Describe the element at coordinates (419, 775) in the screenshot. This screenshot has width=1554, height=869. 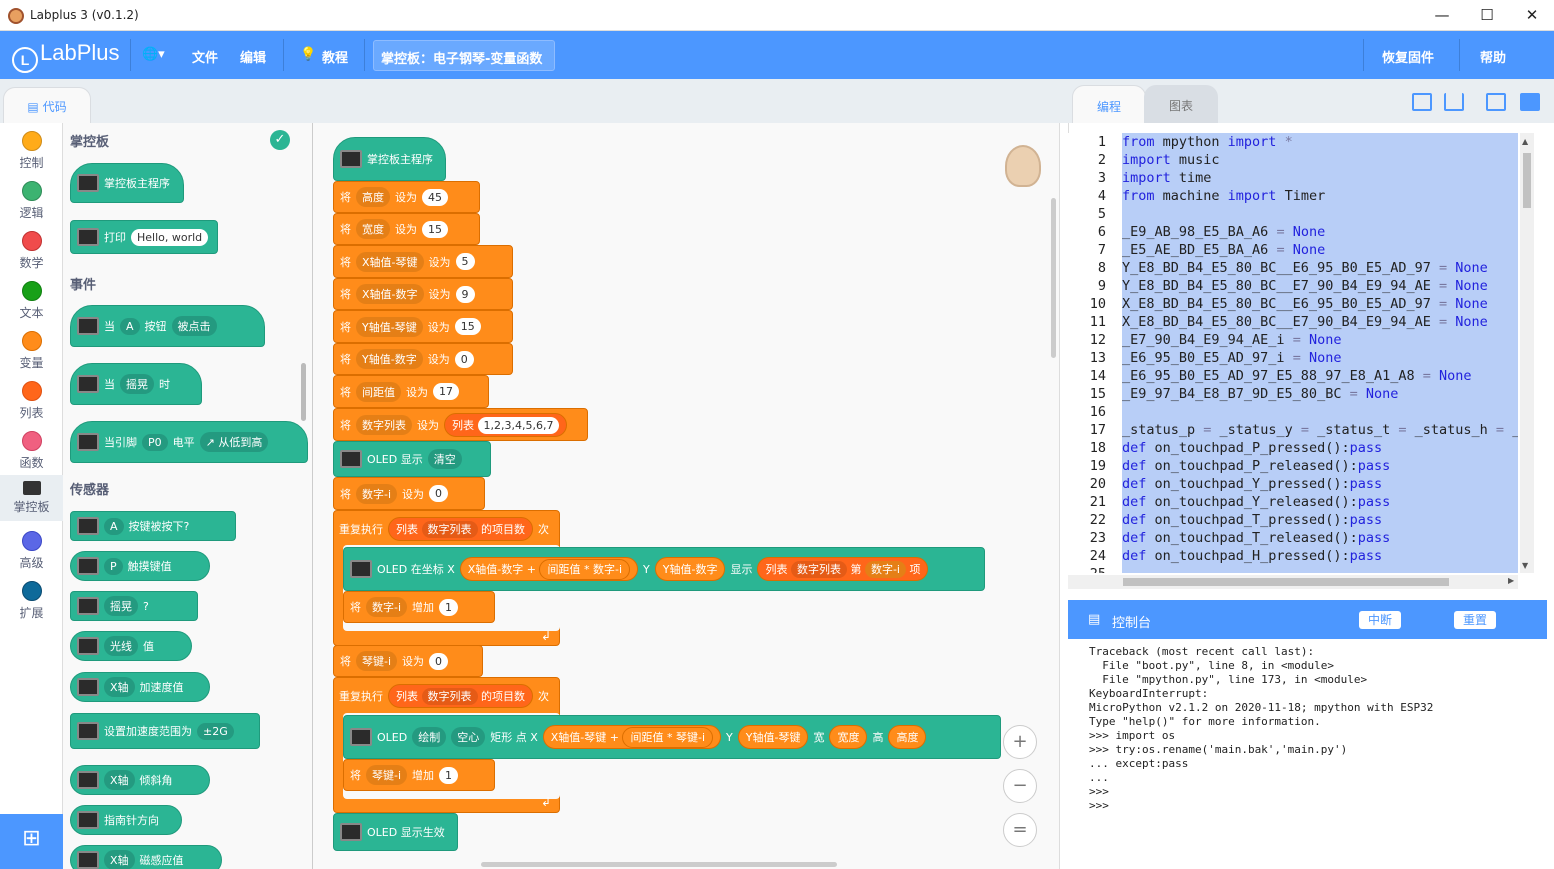
I see `block-change-keyi: 将琴键-i 增加 1` at that location.